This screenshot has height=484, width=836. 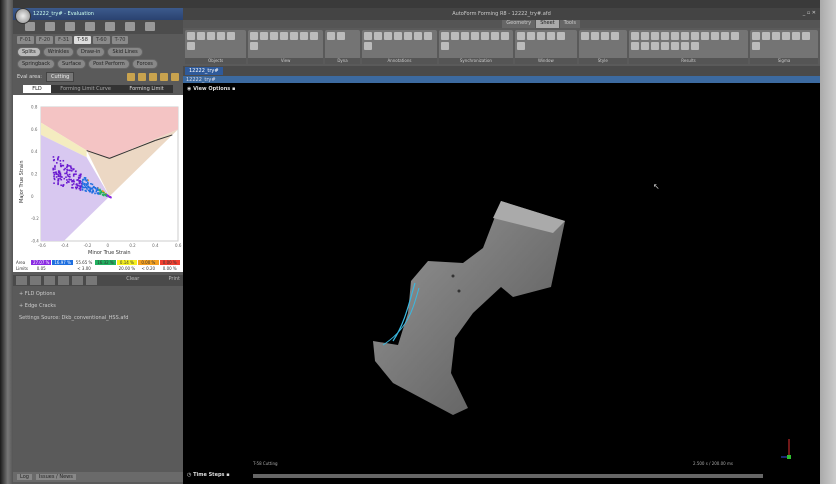 What do you see at coordinates (101, 40) in the screenshot?
I see `stage-tab: T-60` at bounding box center [101, 40].